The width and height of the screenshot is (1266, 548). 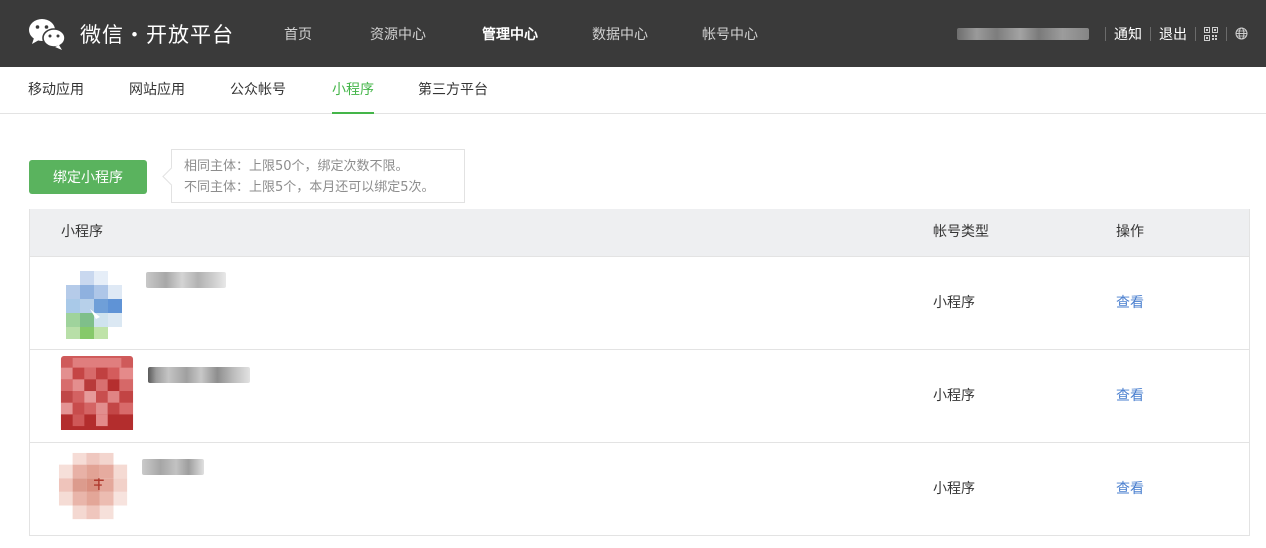 I want to click on tip-same-entity: 相同主体：上限50个，绑定次数不限。, so click(x=296, y=166).